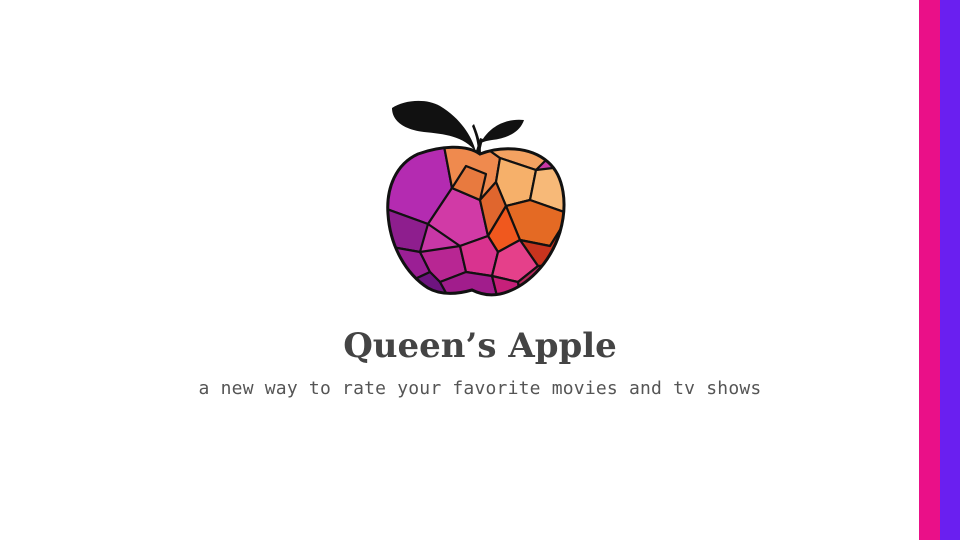 The width and height of the screenshot is (960, 540). Describe the element at coordinates (929, 270) in the screenshot. I see `accent-stripe-pink` at that location.